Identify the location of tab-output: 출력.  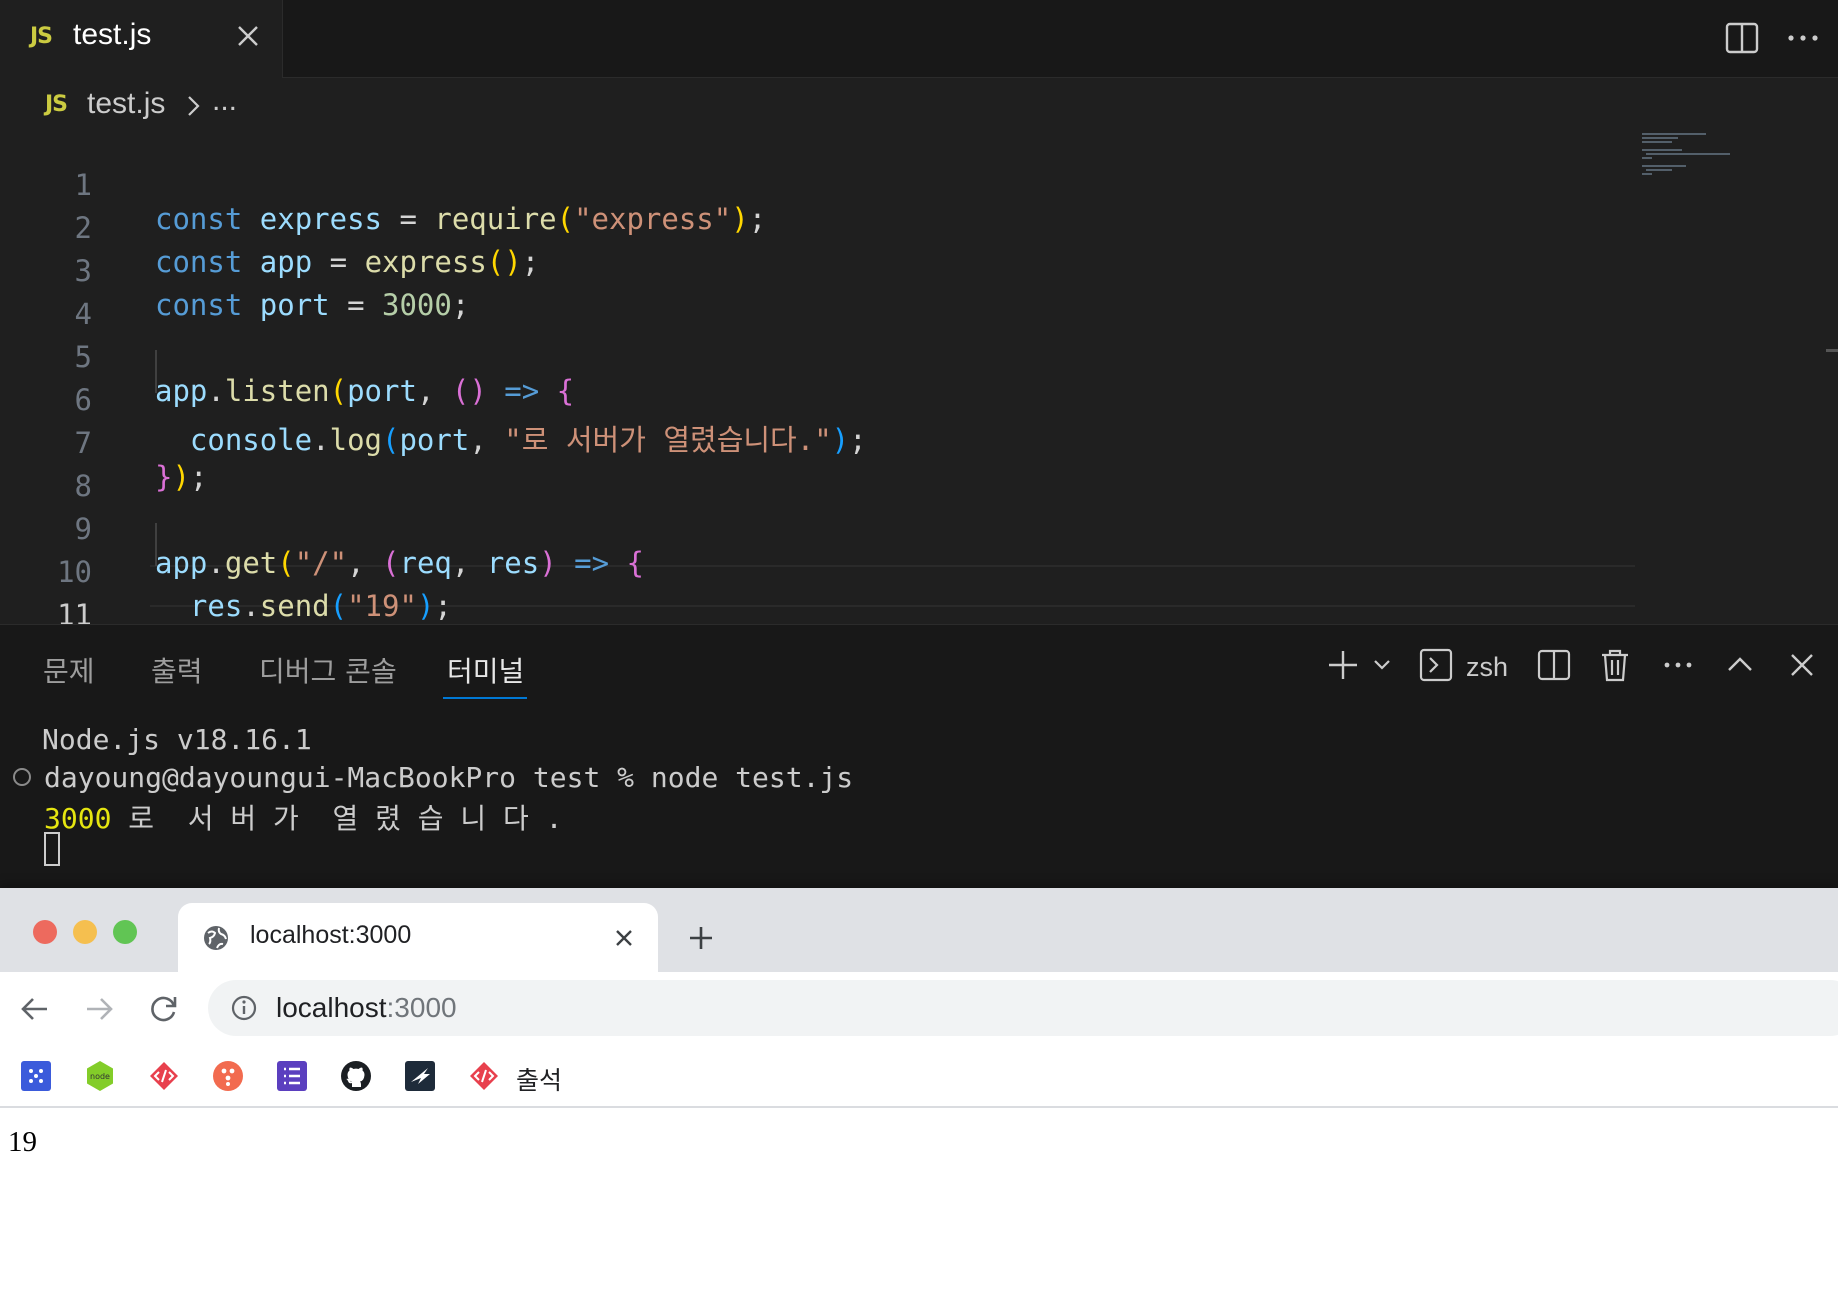
(177, 670).